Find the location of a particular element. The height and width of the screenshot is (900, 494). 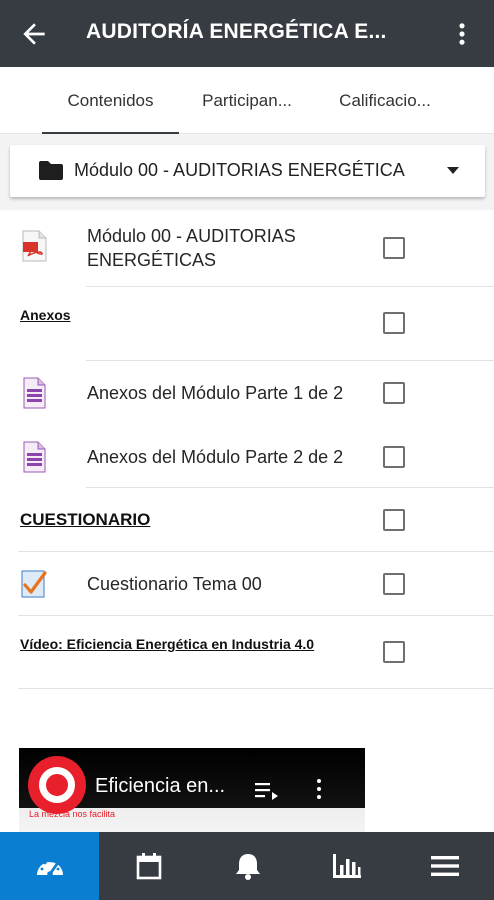

item-title-line2: ENERGÉTICAS is located at coordinates (152, 260).